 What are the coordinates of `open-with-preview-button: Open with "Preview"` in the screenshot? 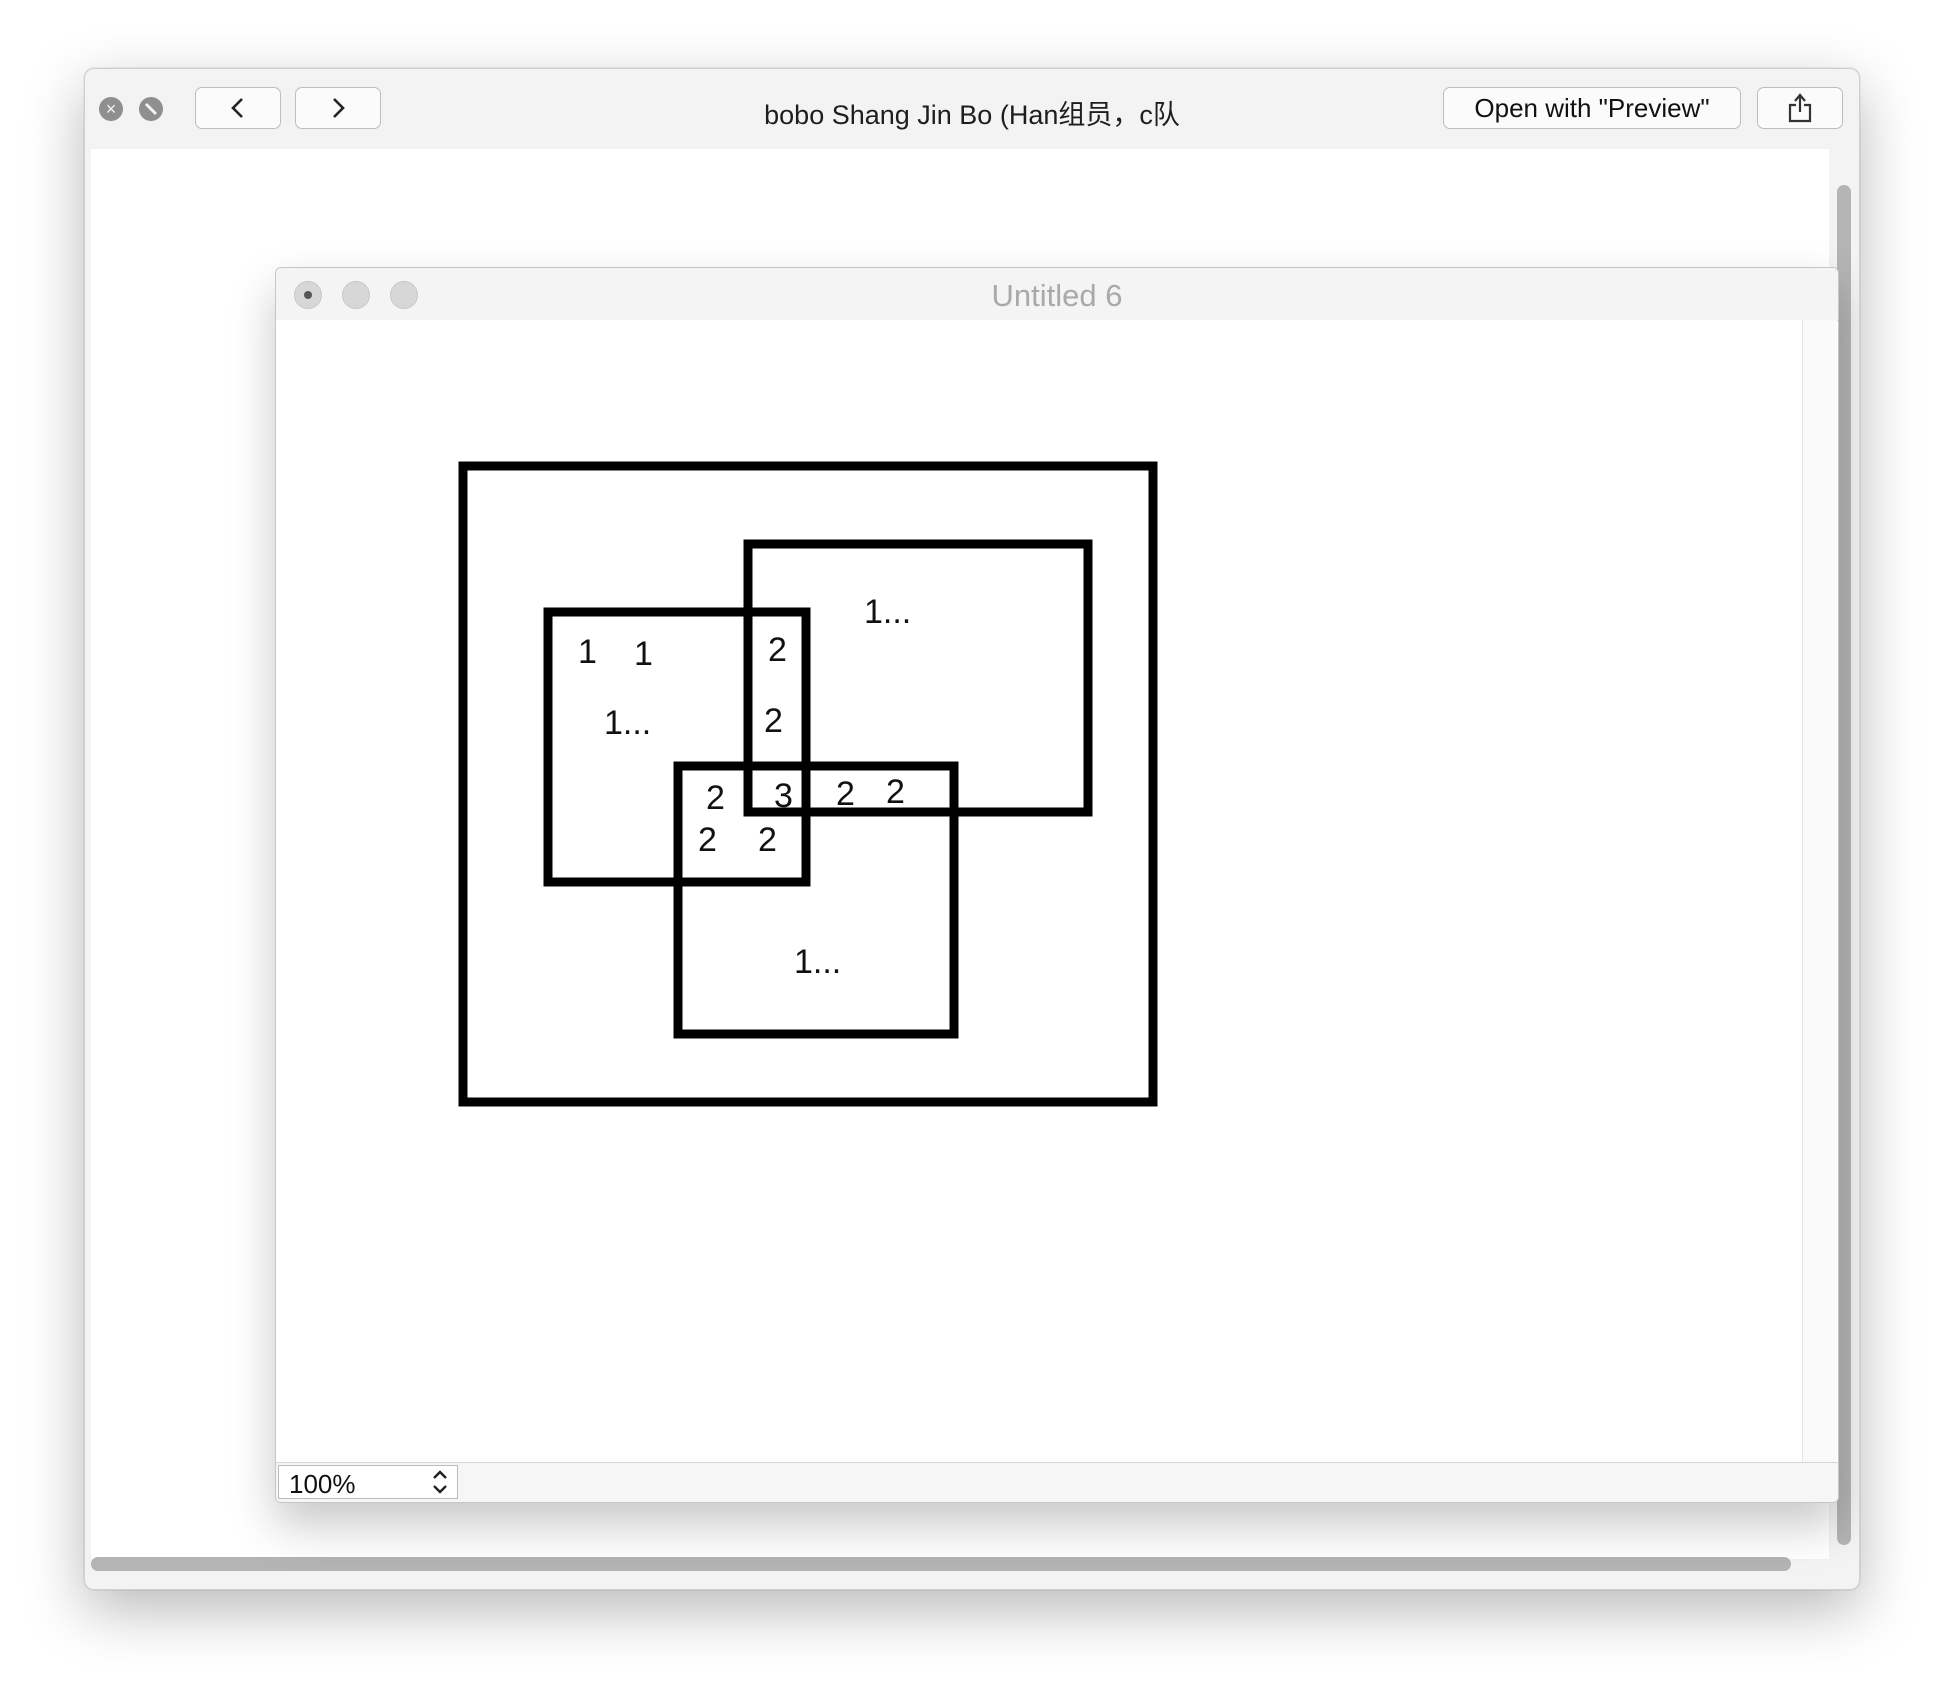 It's located at (1592, 108).